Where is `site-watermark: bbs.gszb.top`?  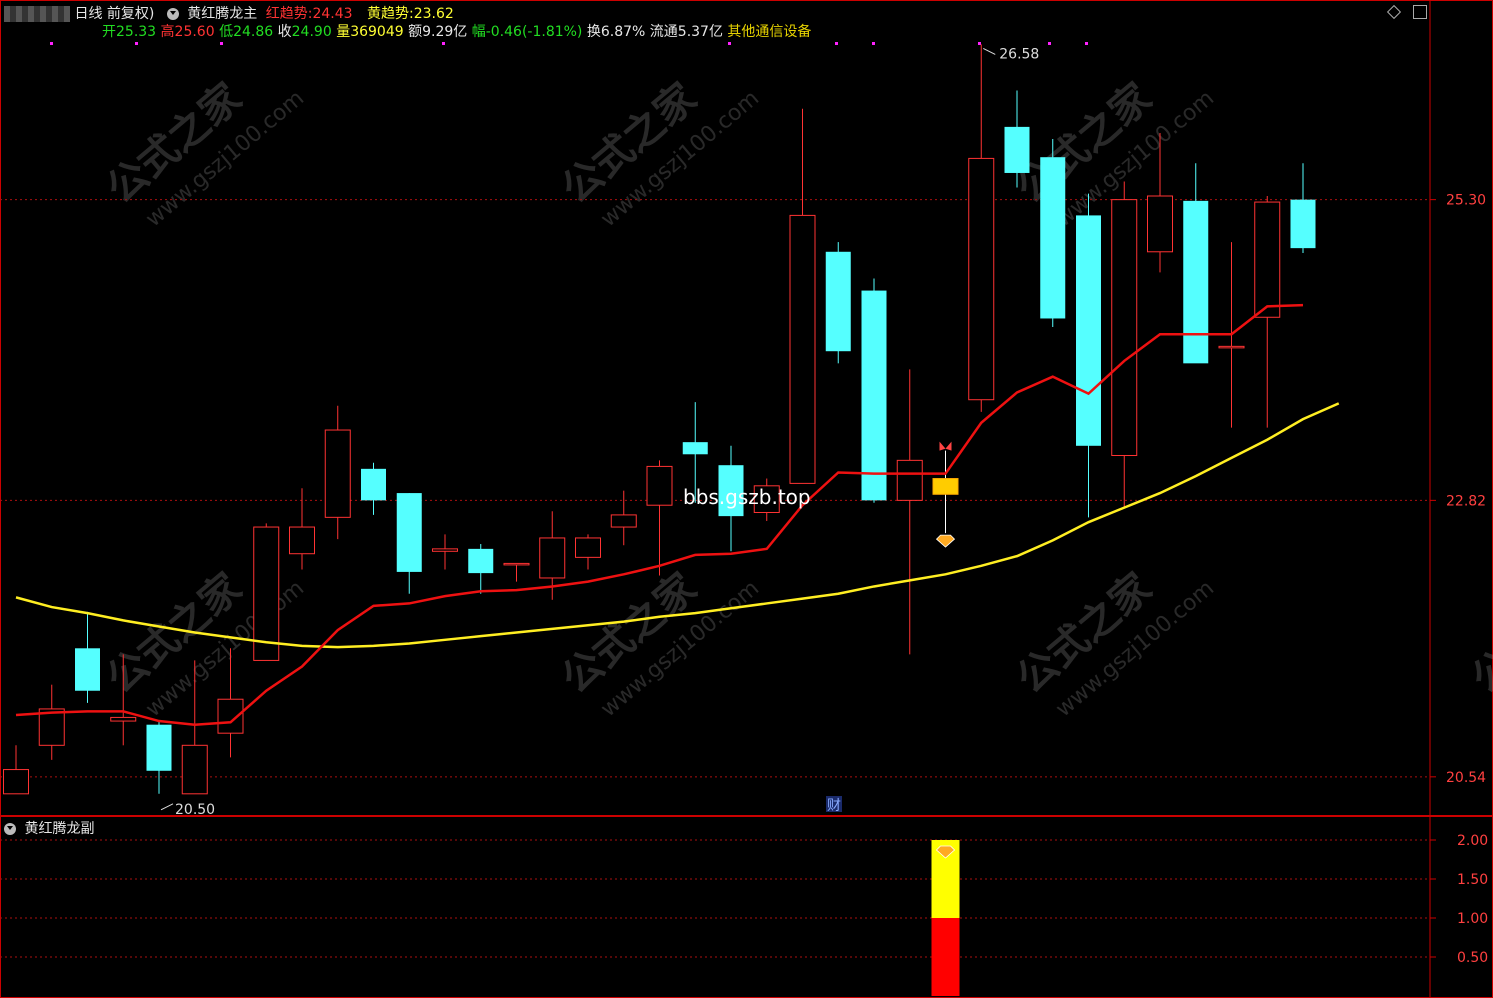
site-watermark: bbs.gszb.top is located at coordinates (747, 497).